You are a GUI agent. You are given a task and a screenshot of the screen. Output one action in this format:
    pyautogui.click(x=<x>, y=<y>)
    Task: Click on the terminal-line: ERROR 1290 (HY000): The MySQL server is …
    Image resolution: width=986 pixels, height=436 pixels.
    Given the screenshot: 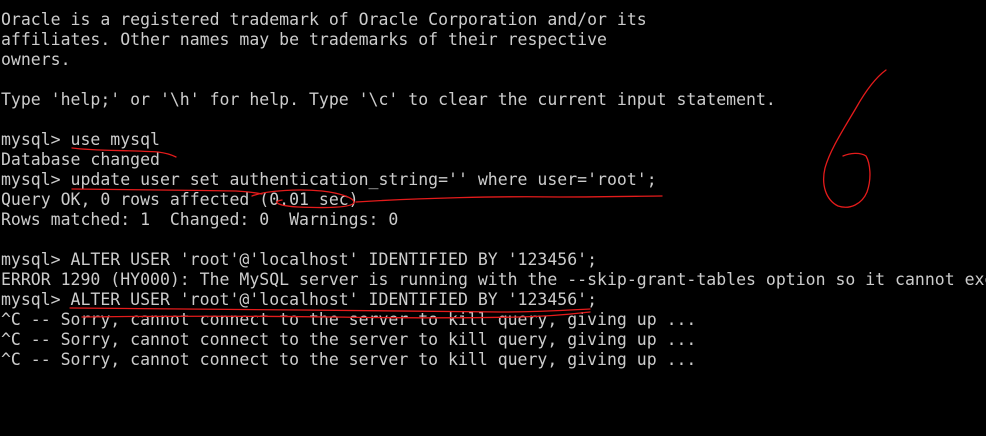 What is the action you would take?
    pyautogui.click(x=493, y=279)
    